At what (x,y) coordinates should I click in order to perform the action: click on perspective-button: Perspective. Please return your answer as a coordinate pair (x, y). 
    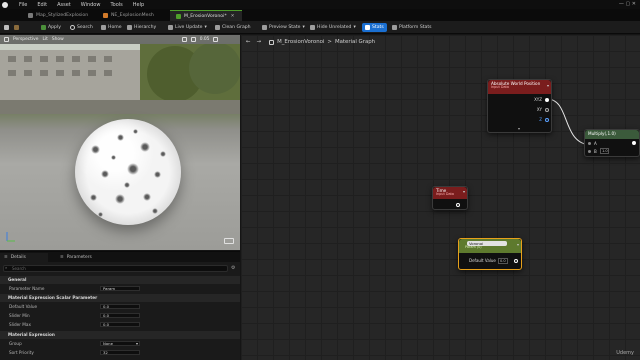
    Looking at the image, I should click on (25, 39).